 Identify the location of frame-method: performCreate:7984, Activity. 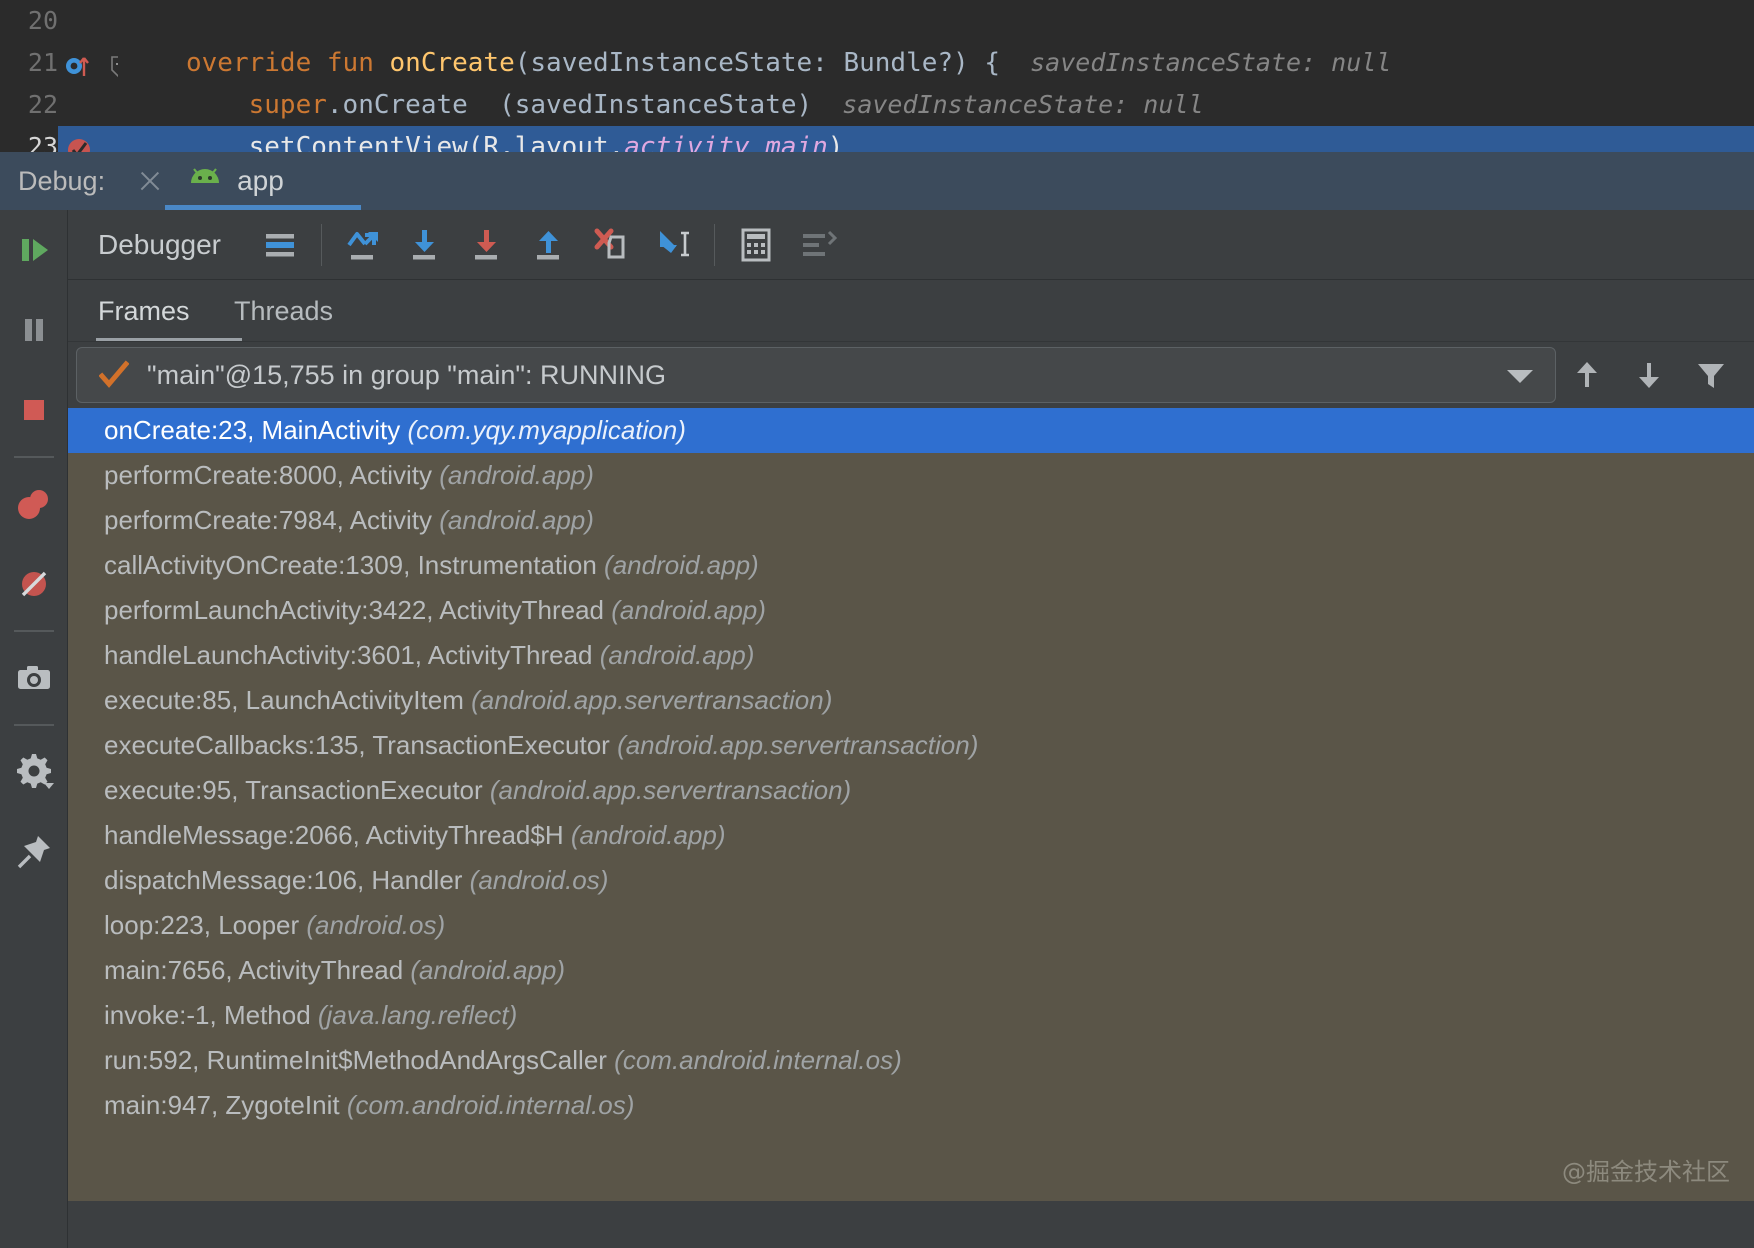
(272, 520).